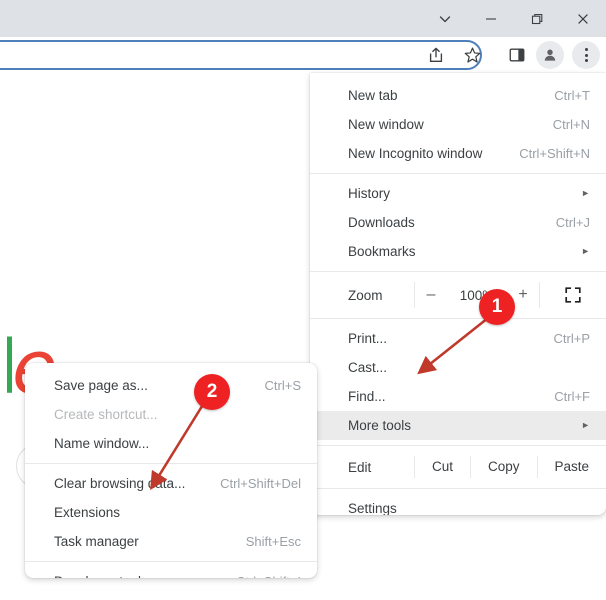 The image size is (606, 600). I want to click on menu-item-new-incognito-window: New Incognito window Ctrl+Shift+N, so click(458, 153).